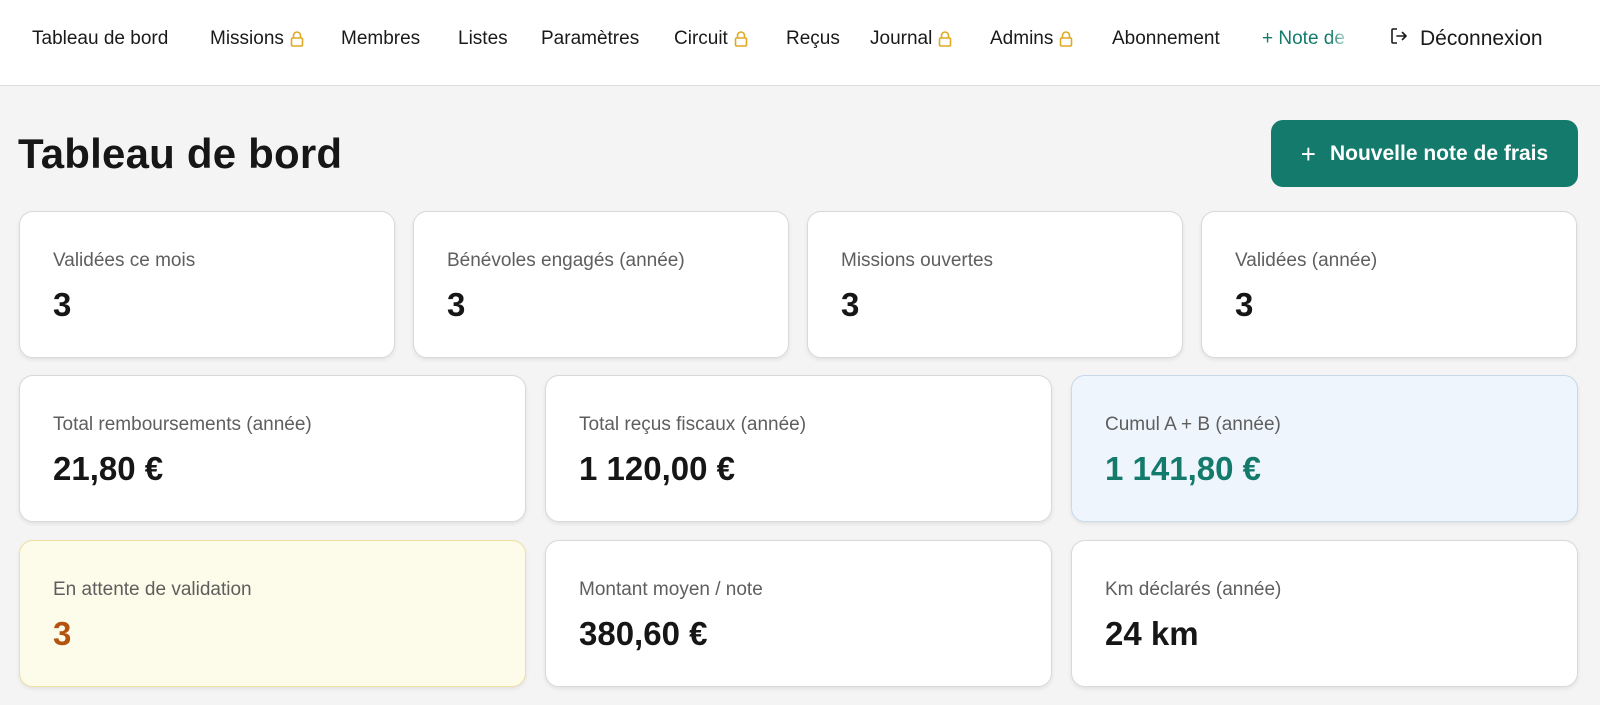 The width and height of the screenshot is (1600, 705). I want to click on stat-label: Validées (année), so click(1306, 260).